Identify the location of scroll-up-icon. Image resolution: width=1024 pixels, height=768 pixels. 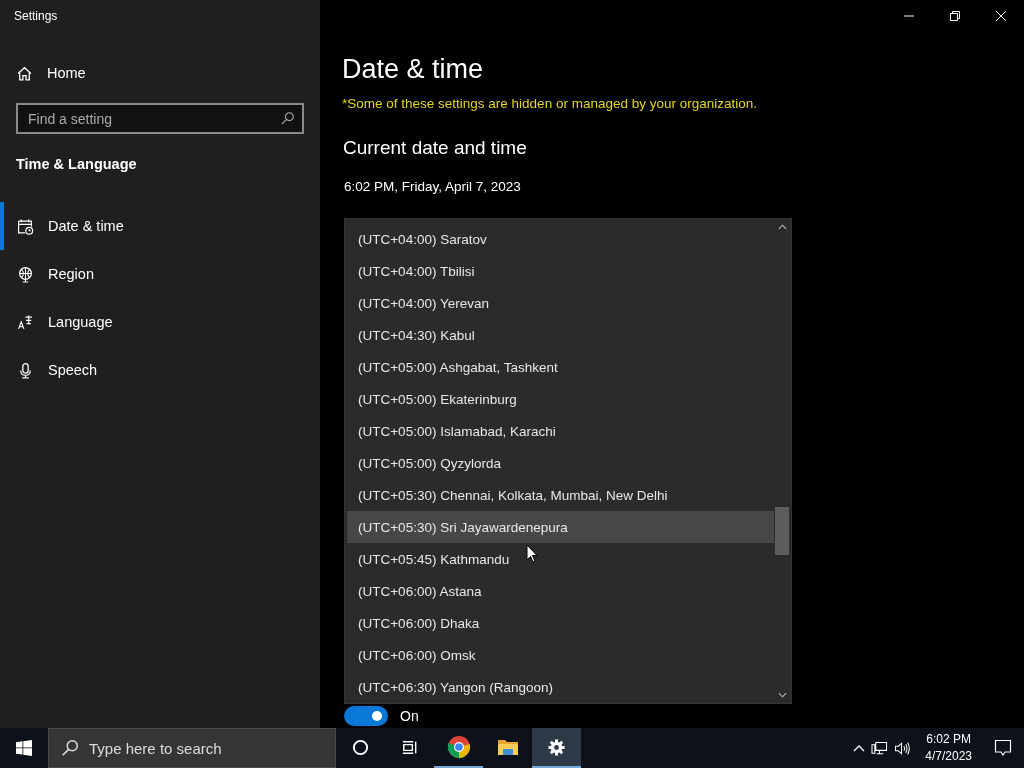
(782, 227).